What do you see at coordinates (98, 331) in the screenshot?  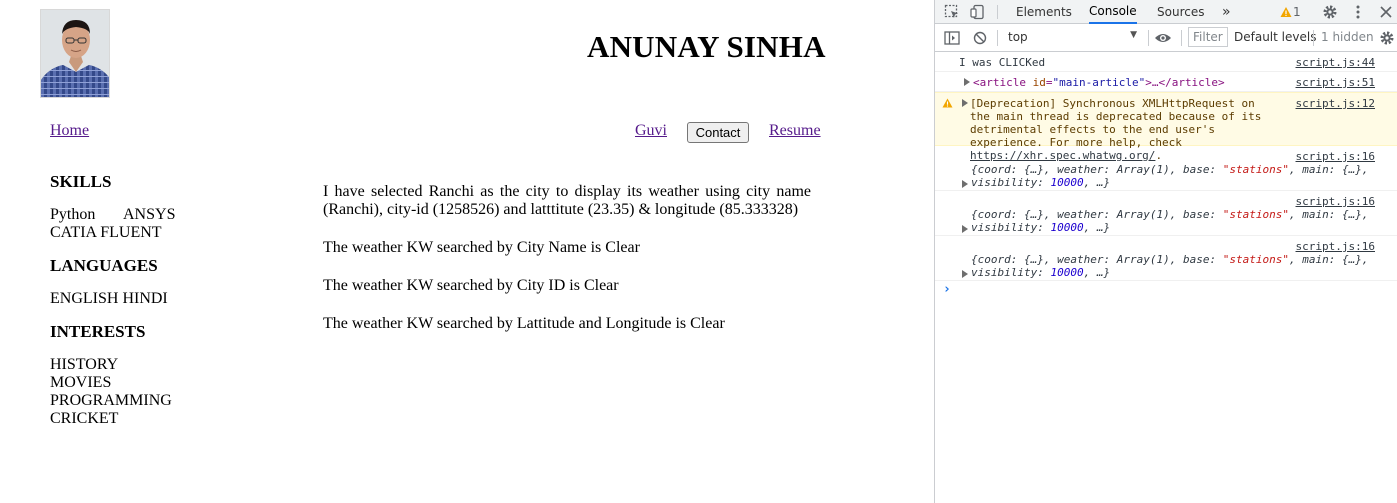 I see `interests-heading: INTERESTS` at bounding box center [98, 331].